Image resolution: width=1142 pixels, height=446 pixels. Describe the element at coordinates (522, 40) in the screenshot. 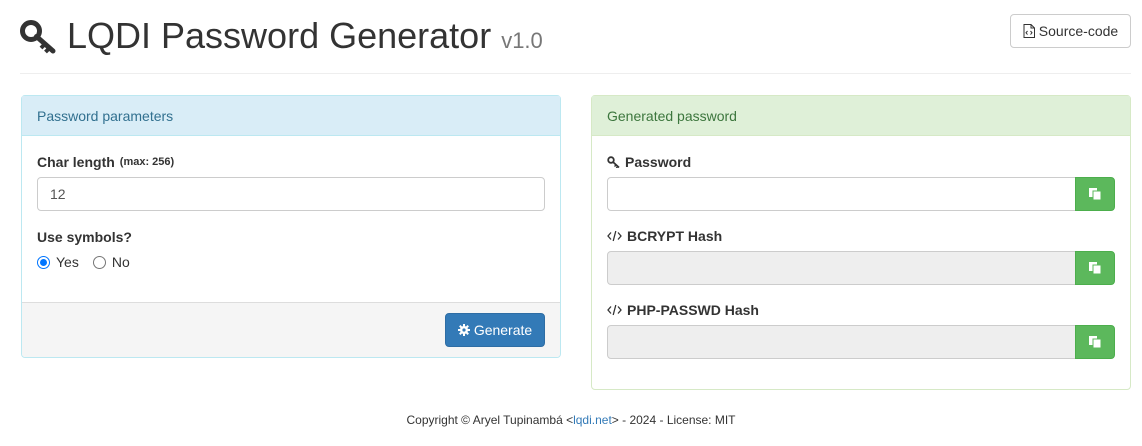

I see `app-version: v1.0` at that location.